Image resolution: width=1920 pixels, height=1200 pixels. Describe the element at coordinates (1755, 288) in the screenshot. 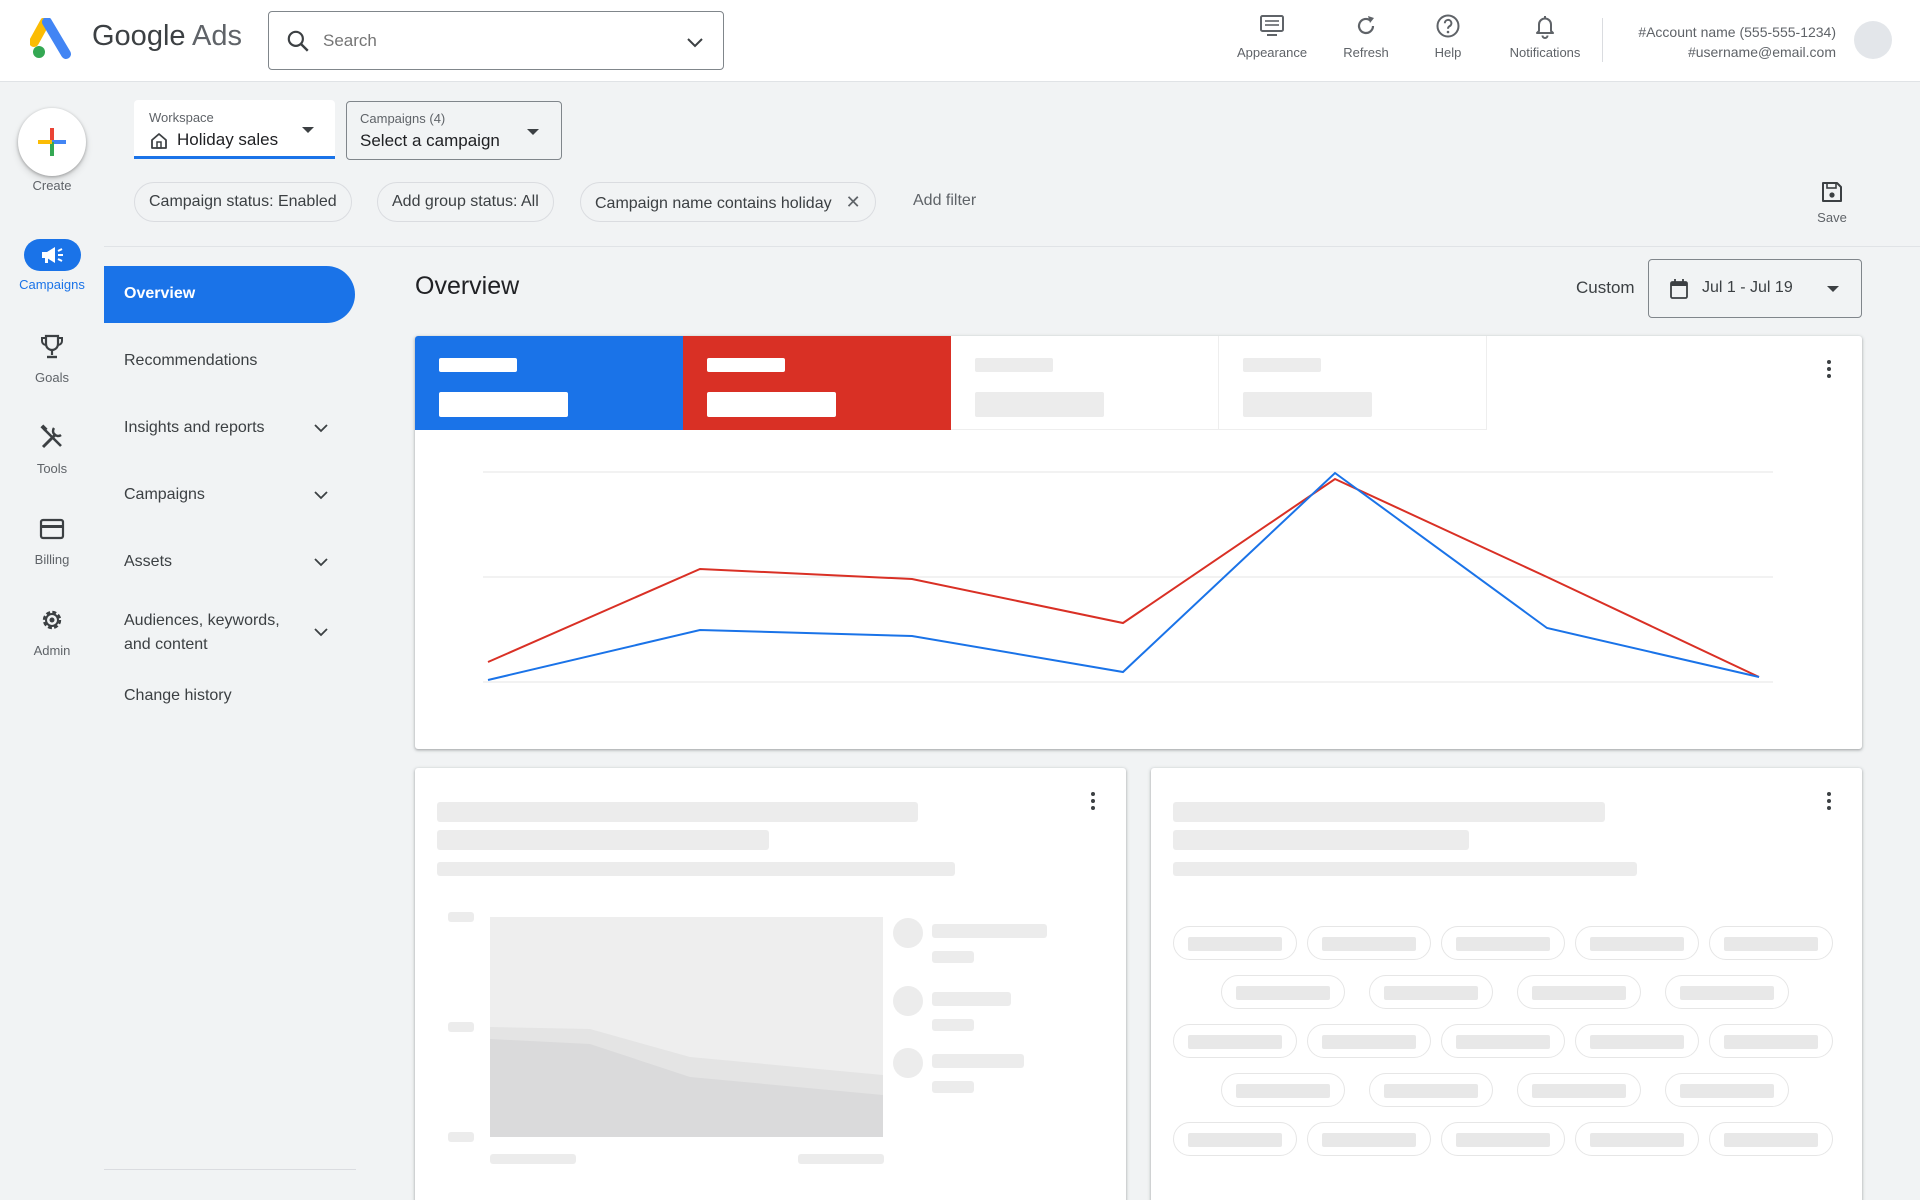

I see `date-range-picker: Jul 1 - Jul 19` at that location.